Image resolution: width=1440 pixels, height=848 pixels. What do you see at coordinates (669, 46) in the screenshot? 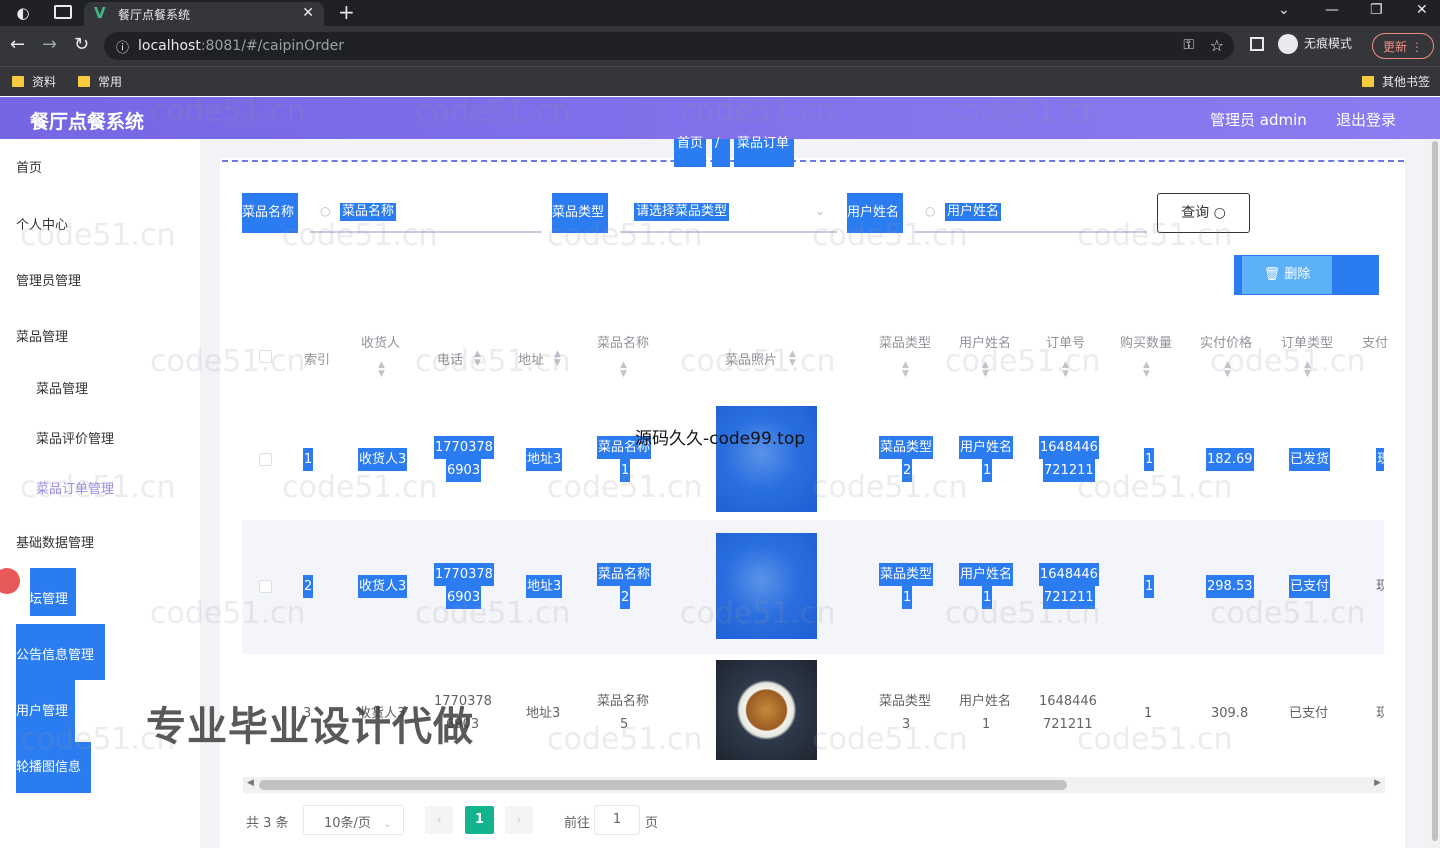
I see `url-field: ⓘ localhost:8081/#/caipinOrder ⚿ ☆` at bounding box center [669, 46].